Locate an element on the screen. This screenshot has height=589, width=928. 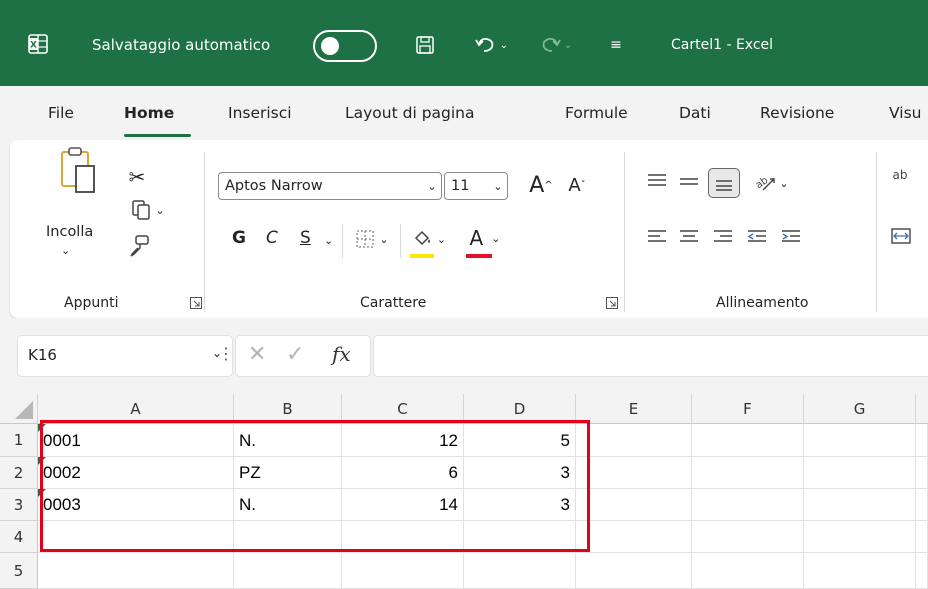
cell-d2: 3 is located at coordinates (520, 473).